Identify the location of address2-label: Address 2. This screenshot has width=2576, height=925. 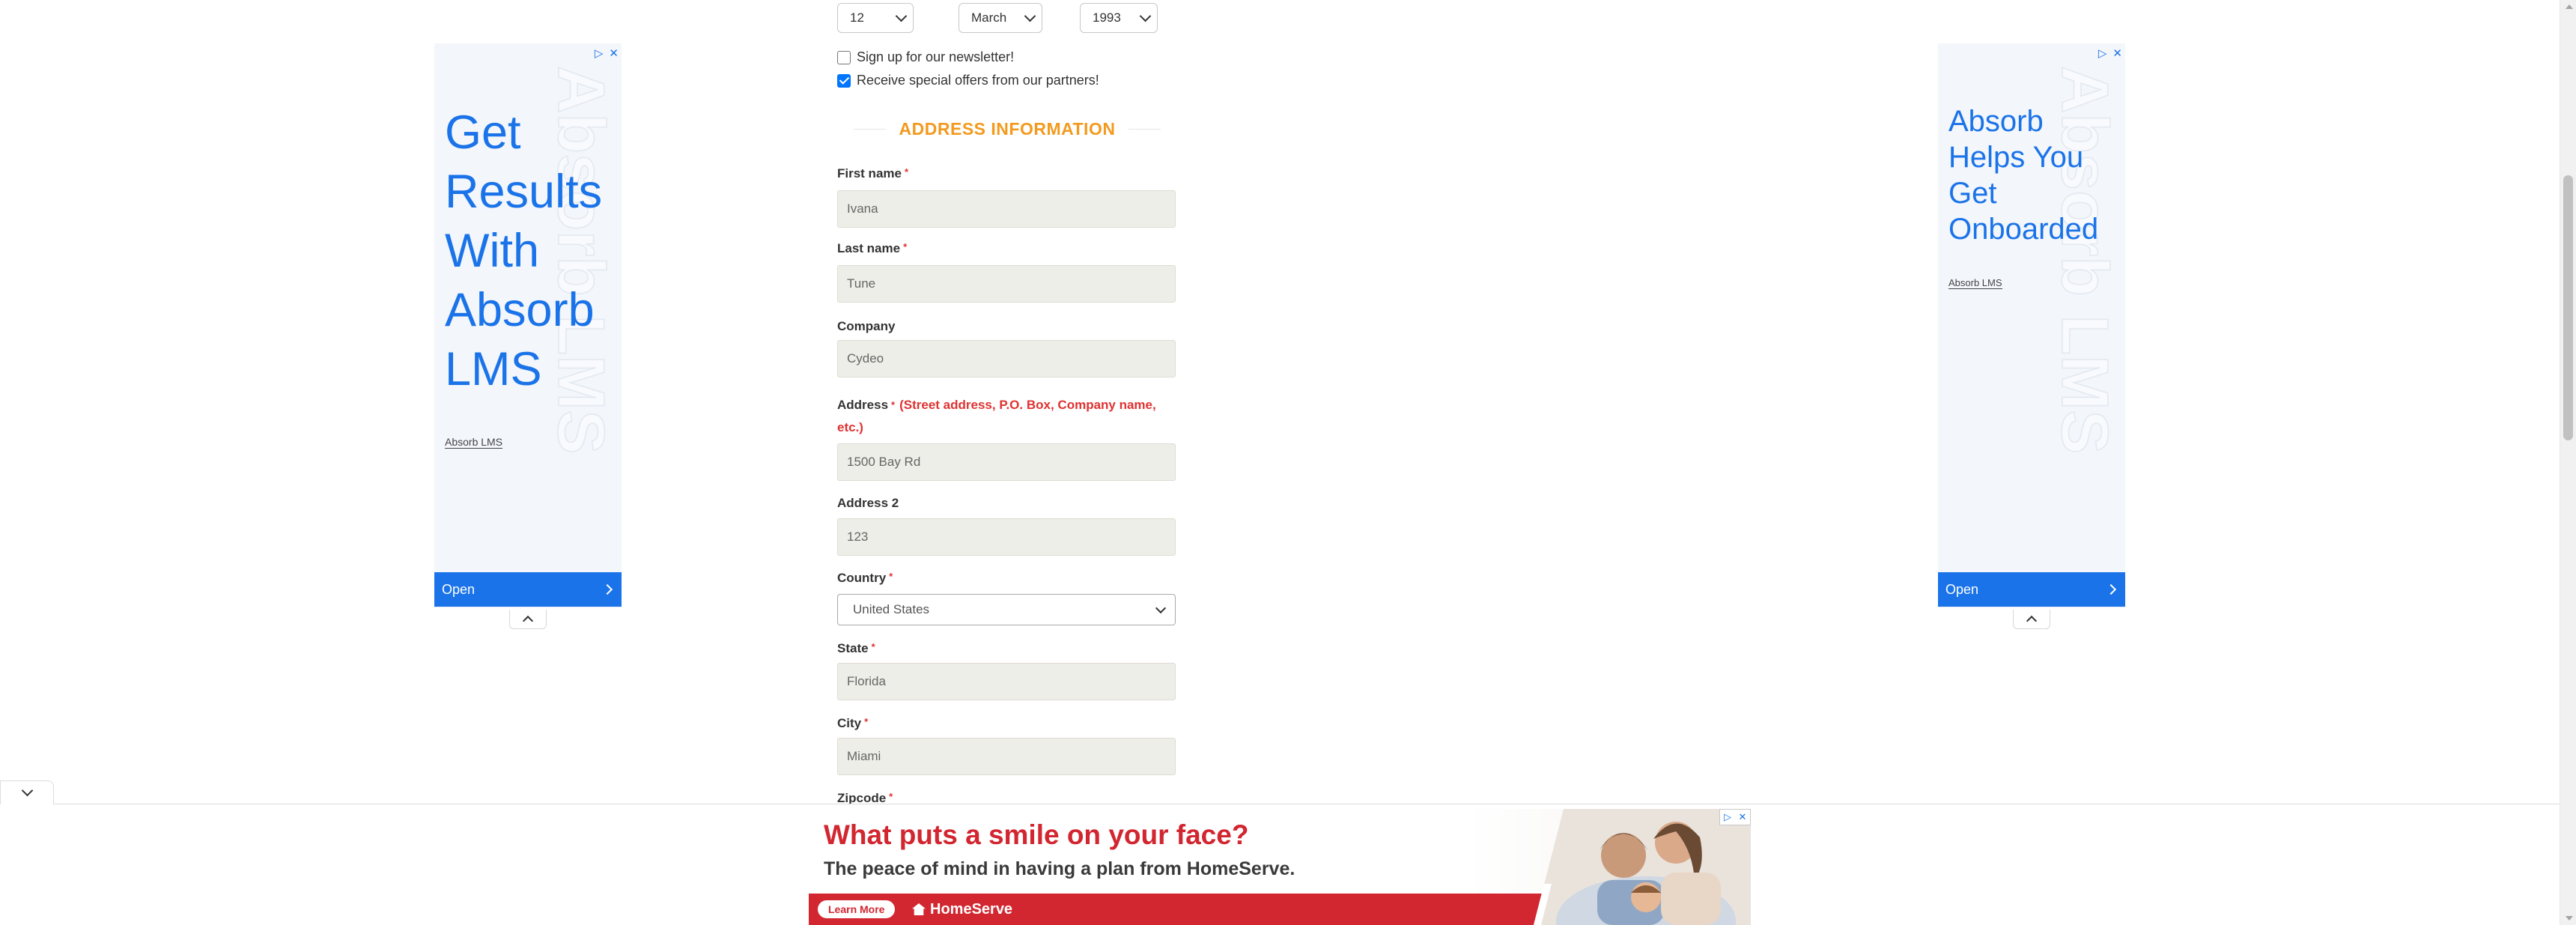
(868, 503).